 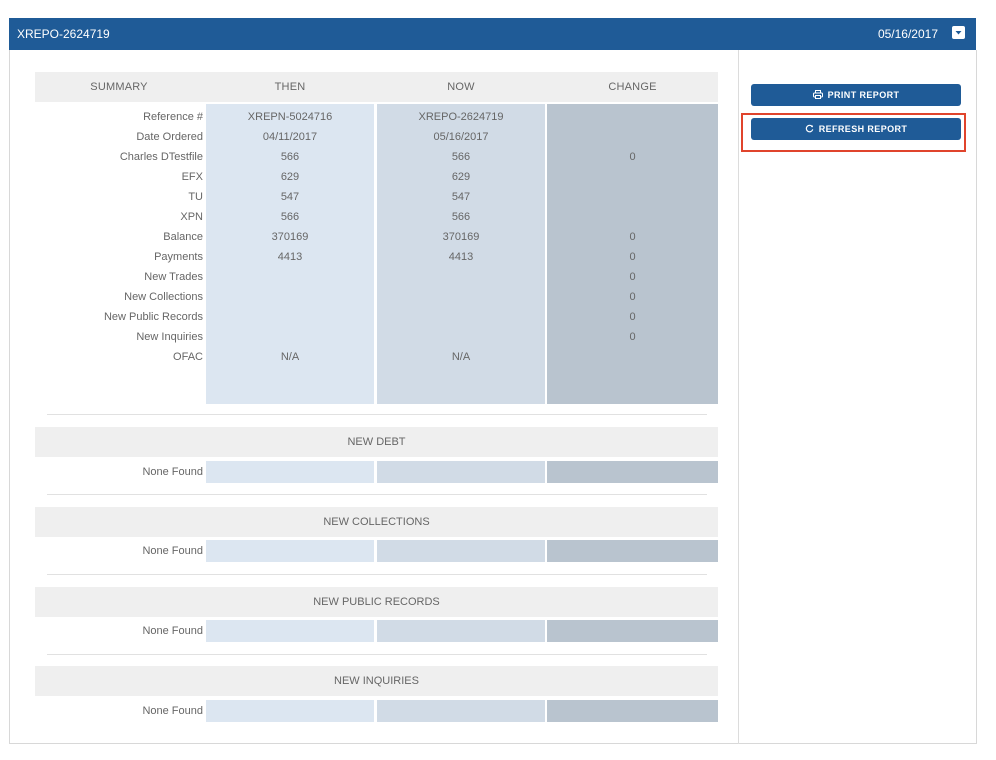 What do you see at coordinates (183, 237) in the screenshot?
I see `summary-row-label: Balance` at bounding box center [183, 237].